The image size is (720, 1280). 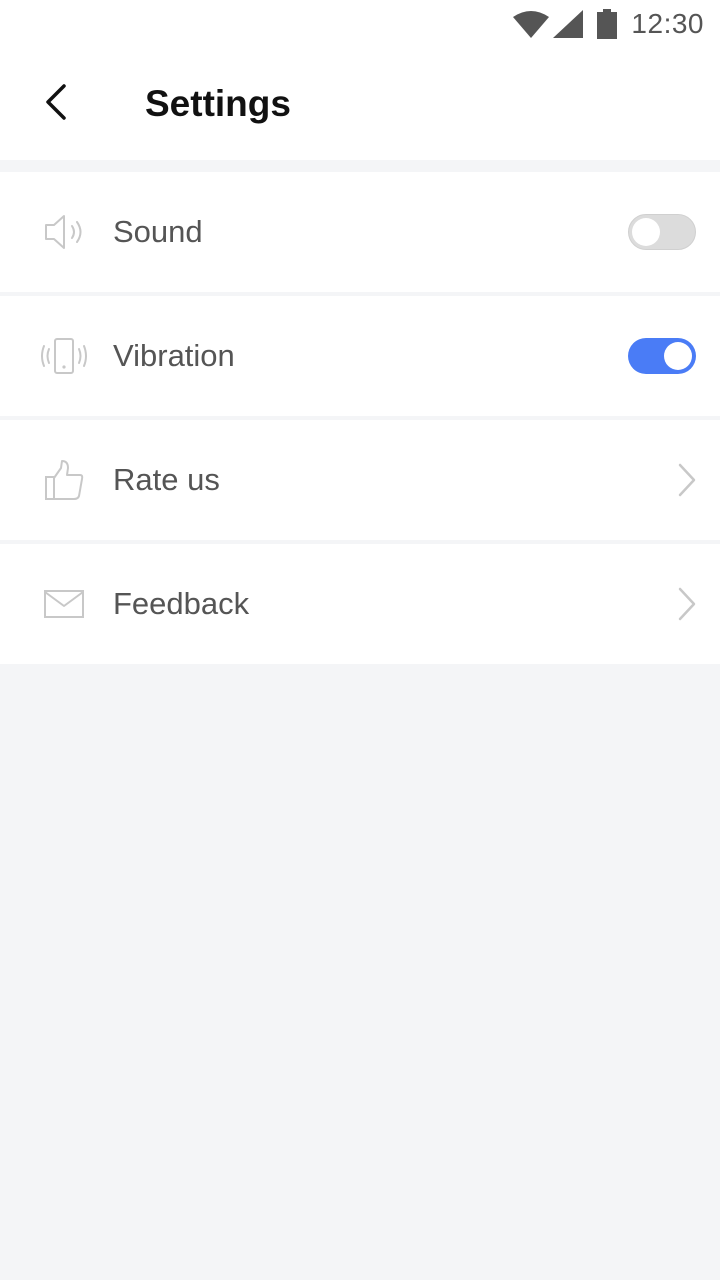 I want to click on settings-row-label: Feedback, so click(x=181, y=603).